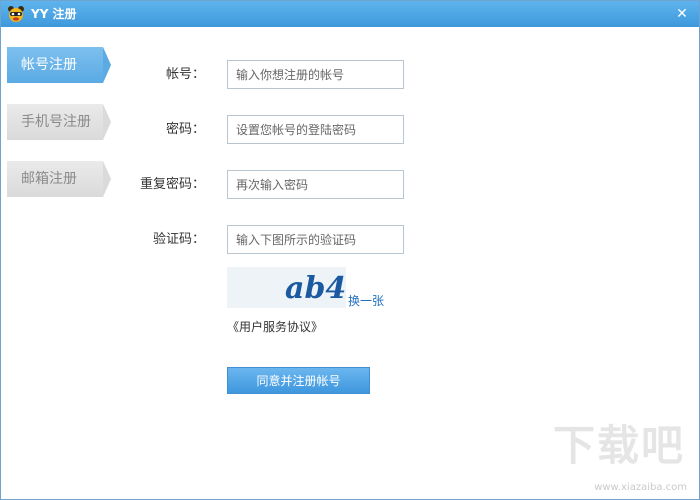 This screenshot has width=700, height=500. I want to click on tab-label: 帐号注册, so click(49, 65).